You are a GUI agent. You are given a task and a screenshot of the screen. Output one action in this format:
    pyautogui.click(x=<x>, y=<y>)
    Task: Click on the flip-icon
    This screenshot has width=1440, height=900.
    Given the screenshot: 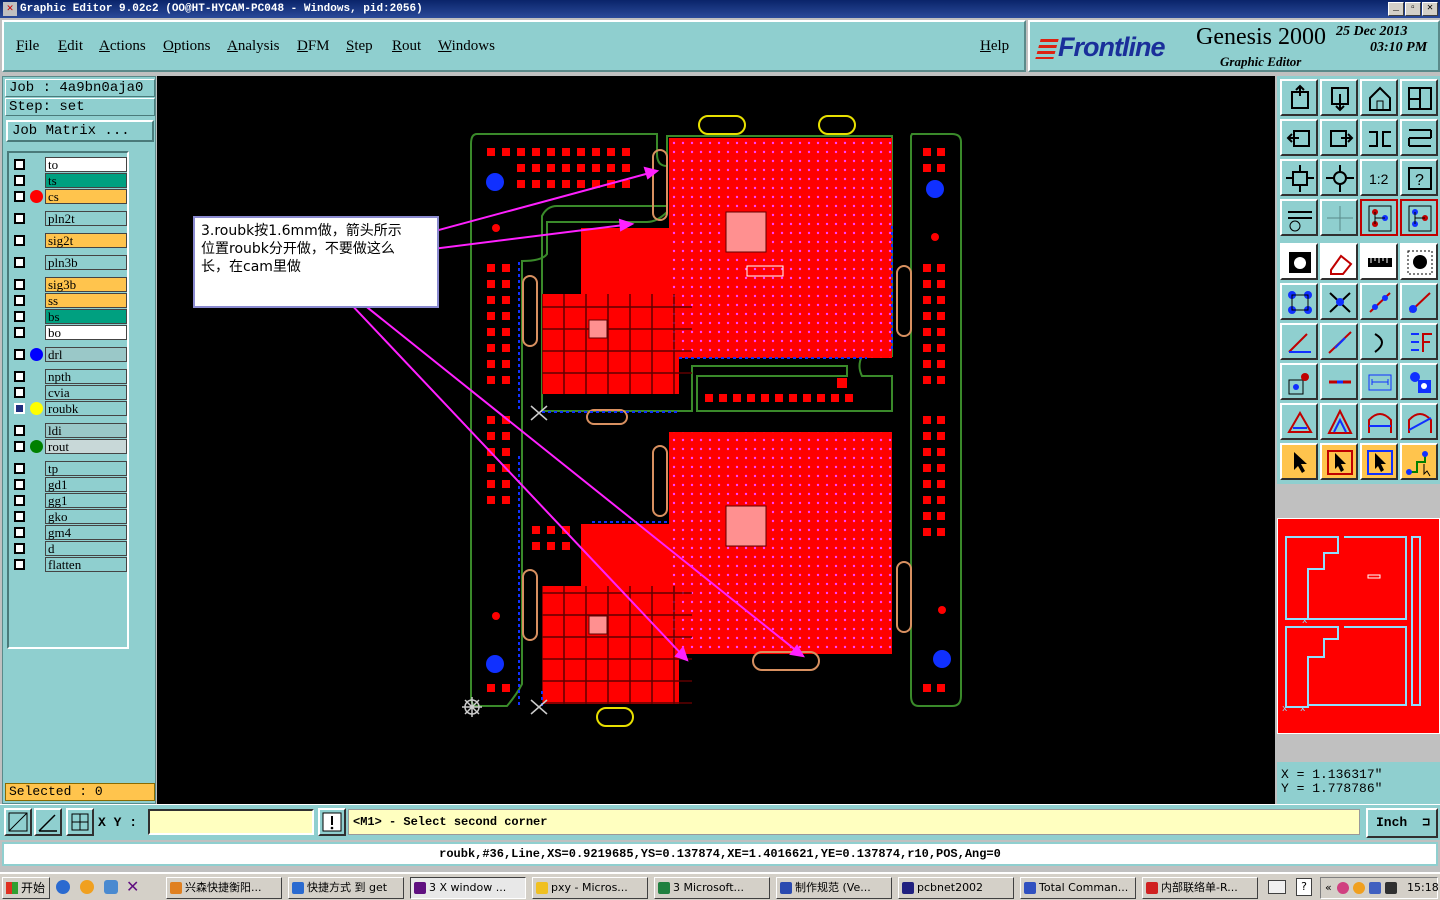 What is the action you would take?
    pyautogui.click(x=1379, y=137)
    